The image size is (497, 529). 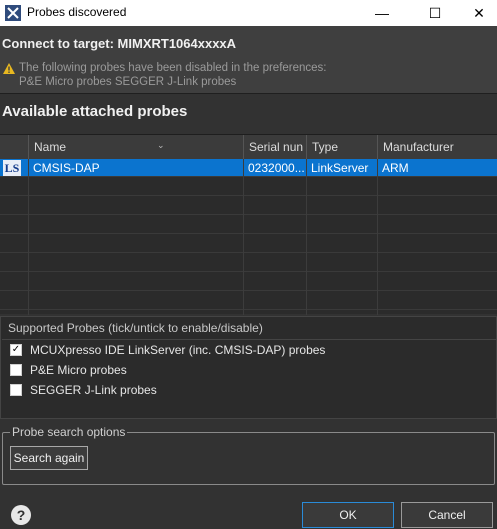 What do you see at coordinates (128, 82) in the screenshot?
I see `warning-text-line2: P&E Micro probes SEGGER J-Link probes` at bounding box center [128, 82].